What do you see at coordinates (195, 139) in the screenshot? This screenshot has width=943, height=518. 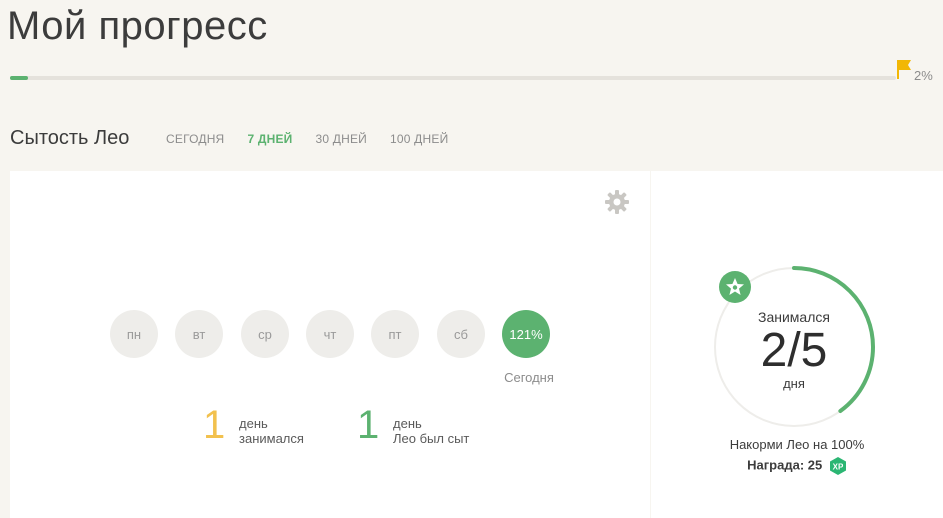 I see `tab-today: СЕГОДНЯ` at bounding box center [195, 139].